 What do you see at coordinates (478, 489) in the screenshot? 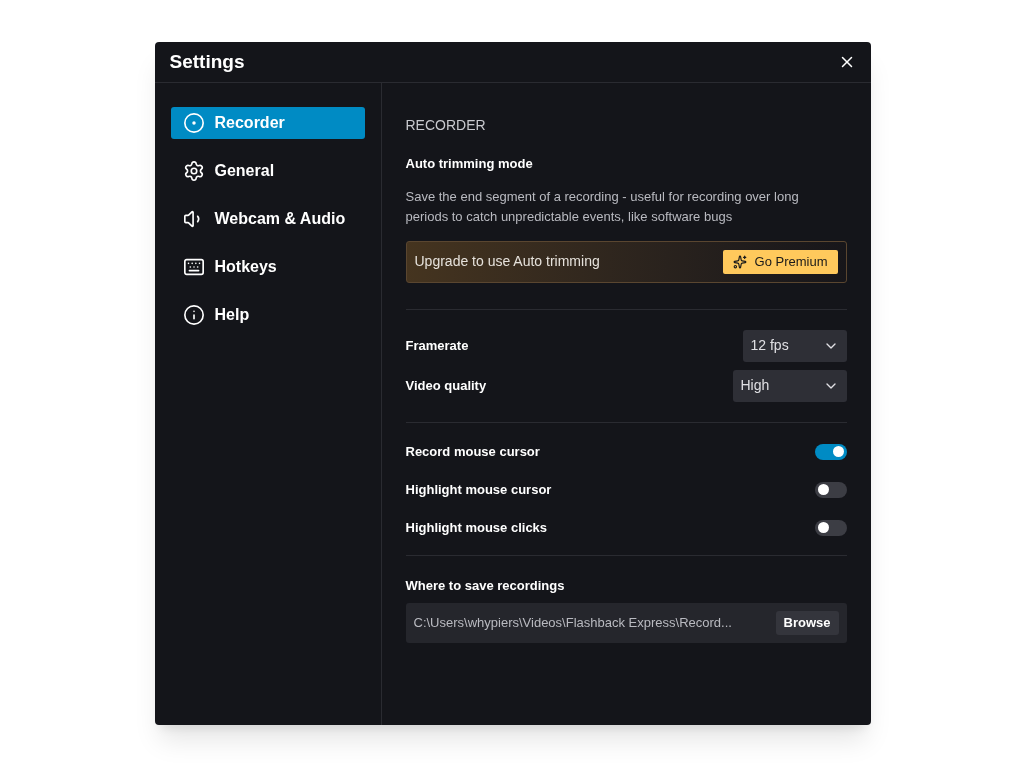
I see `setting-label: Highlight mouse cursor` at bounding box center [478, 489].